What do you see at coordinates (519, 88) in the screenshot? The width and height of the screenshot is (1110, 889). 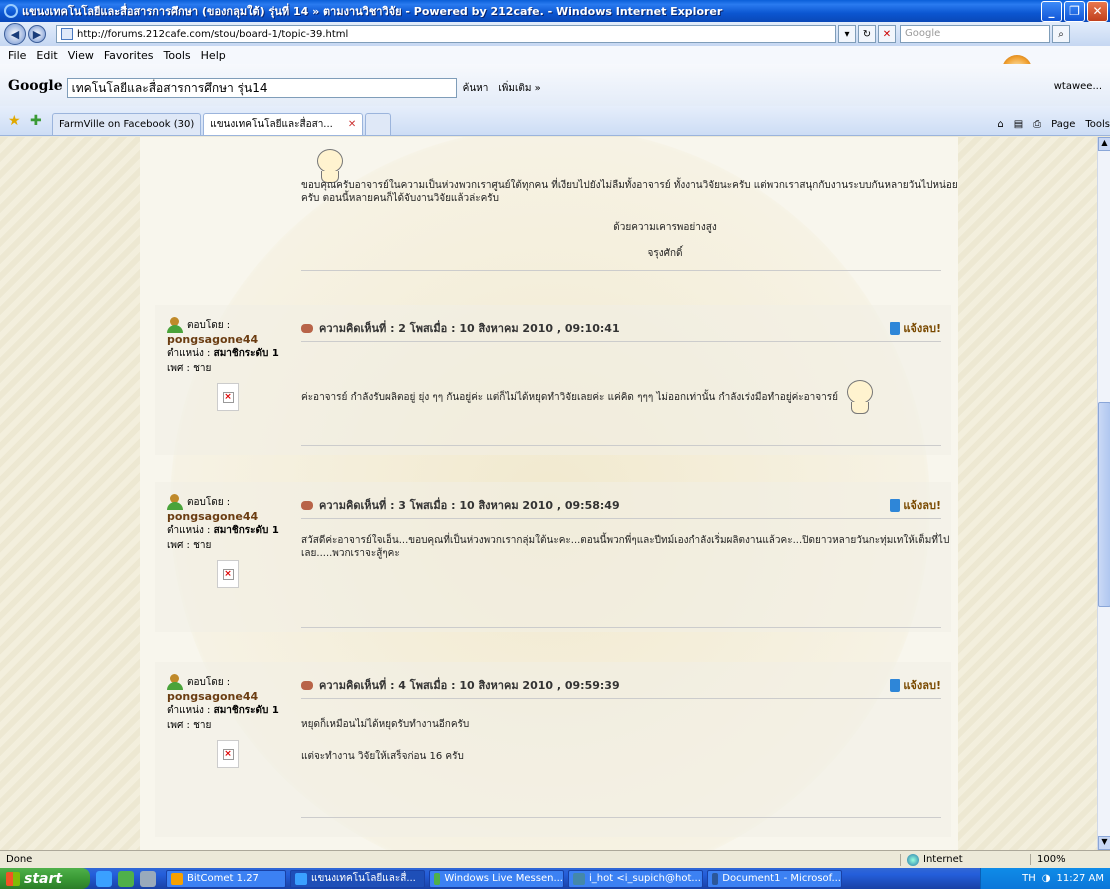 I see `google-more-button: เพิ่มเติม »` at bounding box center [519, 88].